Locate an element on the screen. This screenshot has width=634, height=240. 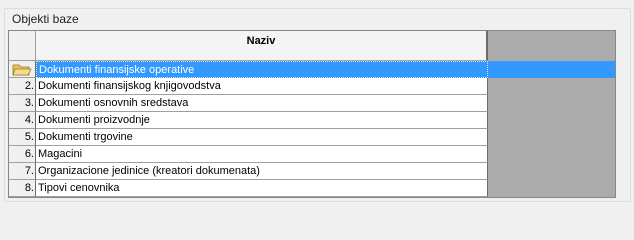
table-row: 3. Dokumenti osnovnih sredstava is located at coordinates (312, 103).